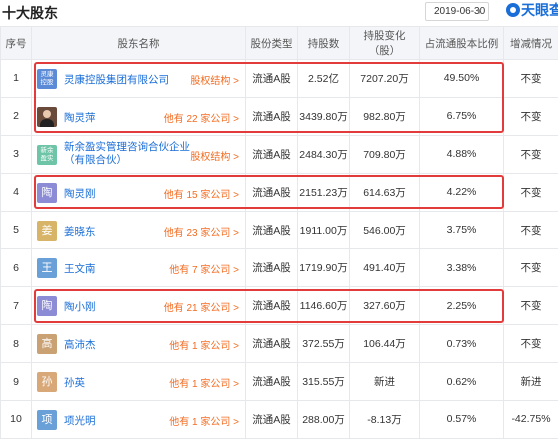  What do you see at coordinates (323, 43) in the screenshot?
I see `col-header: 持股数` at bounding box center [323, 43].